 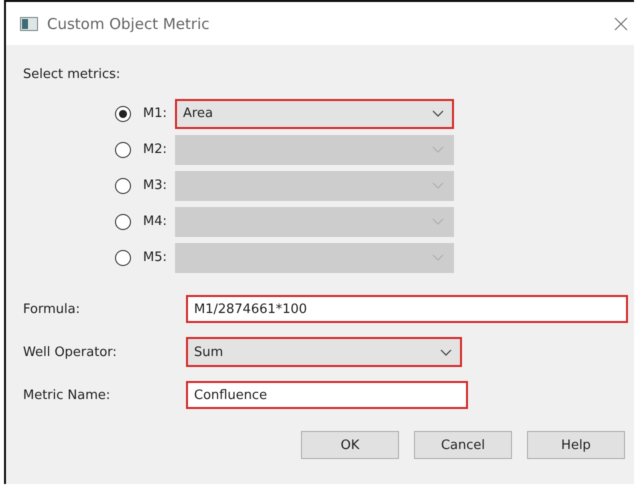 What do you see at coordinates (407, 309) in the screenshot?
I see `formula-field: M1/2874661*100` at bounding box center [407, 309].